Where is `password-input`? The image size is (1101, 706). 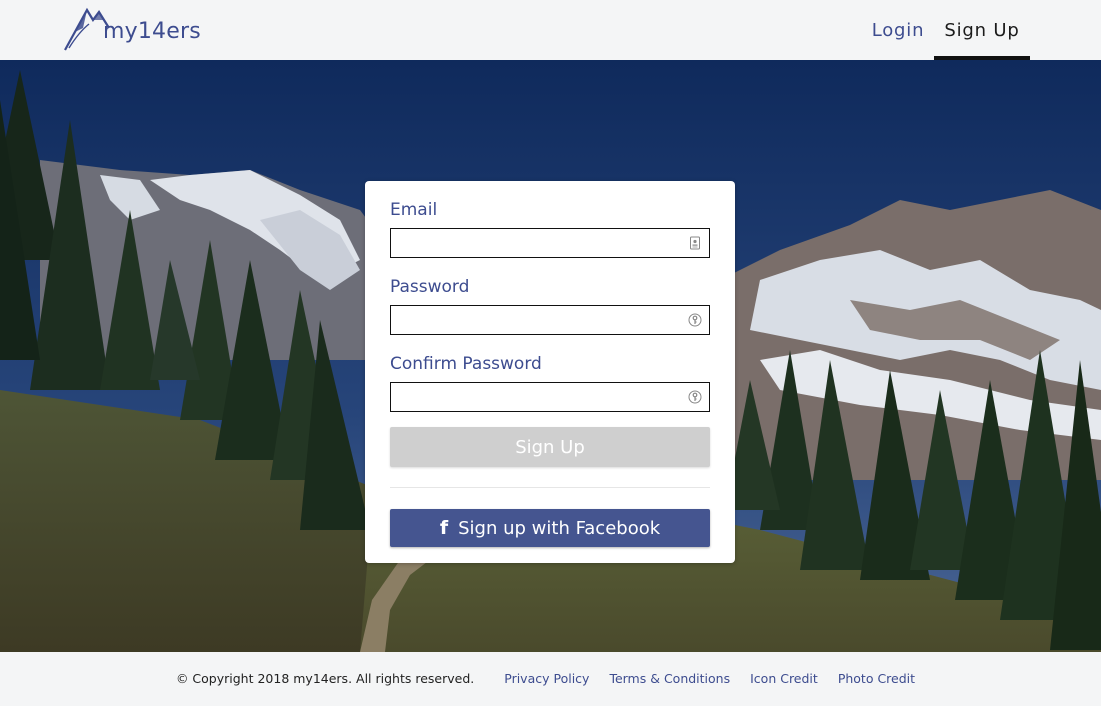 password-input is located at coordinates (550, 320).